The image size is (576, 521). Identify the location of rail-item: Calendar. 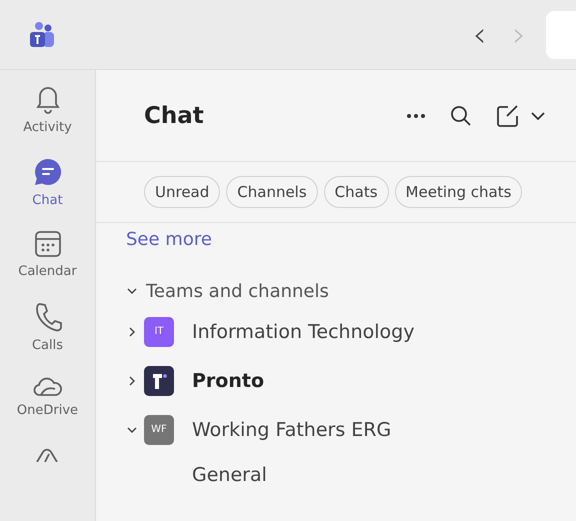
(47, 266).